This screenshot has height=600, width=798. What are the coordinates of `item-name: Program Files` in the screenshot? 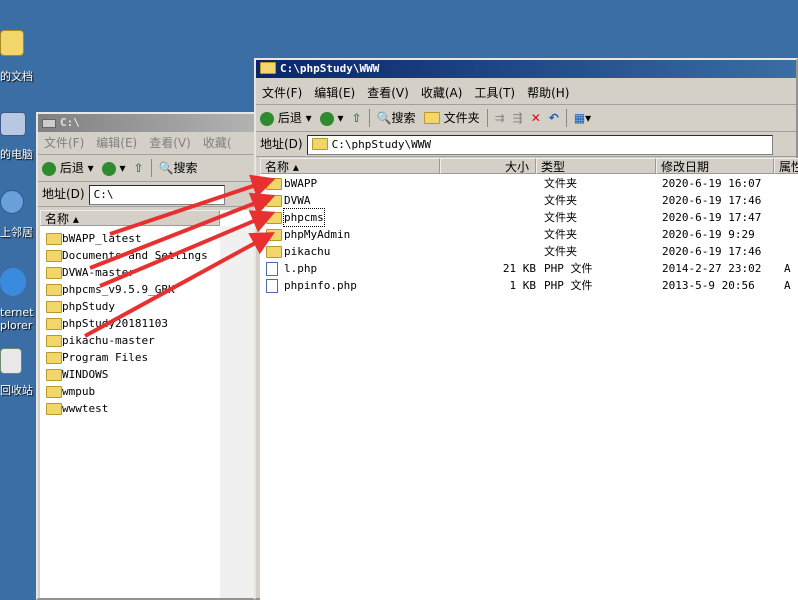 It's located at (105, 357).